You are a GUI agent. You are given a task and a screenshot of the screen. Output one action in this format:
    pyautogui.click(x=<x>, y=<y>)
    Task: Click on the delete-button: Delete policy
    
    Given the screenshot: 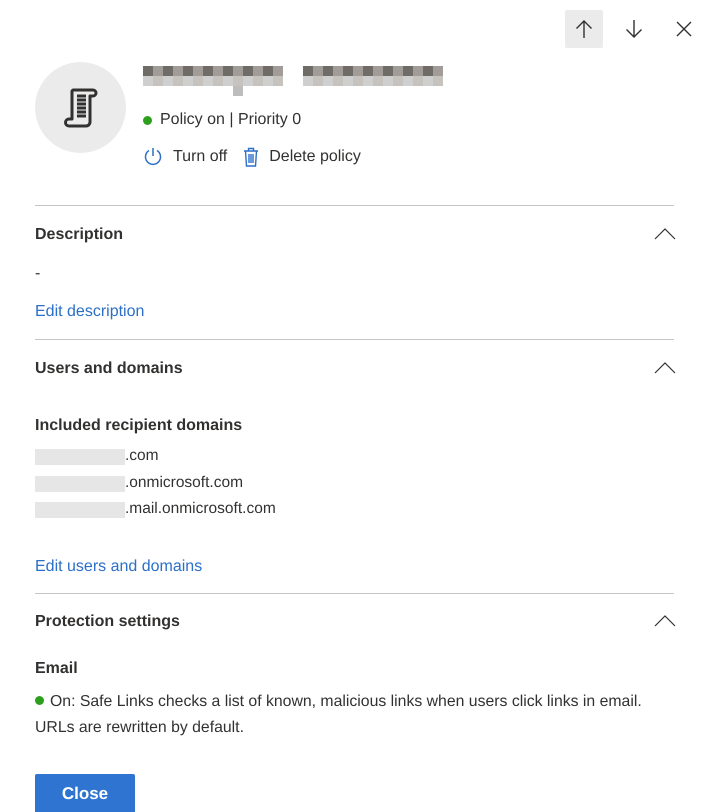 What is the action you would take?
    pyautogui.click(x=302, y=157)
    